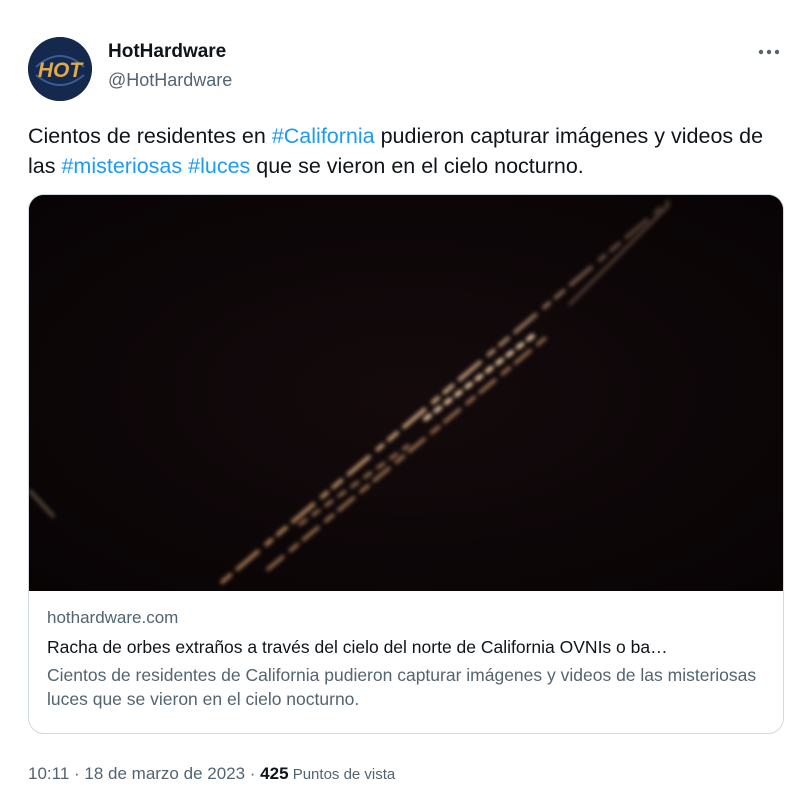 Image resolution: width=800 pixels, height=807 pixels. What do you see at coordinates (170, 52) in the screenshot?
I see `author-display-name: HotHardware` at bounding box center [170, 52].